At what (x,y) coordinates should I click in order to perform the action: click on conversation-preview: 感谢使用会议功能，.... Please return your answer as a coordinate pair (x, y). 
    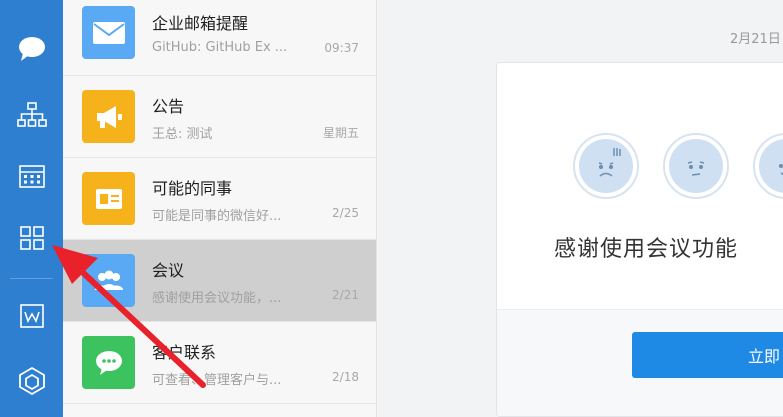
    Looking at the image, I should click on (217, 298).